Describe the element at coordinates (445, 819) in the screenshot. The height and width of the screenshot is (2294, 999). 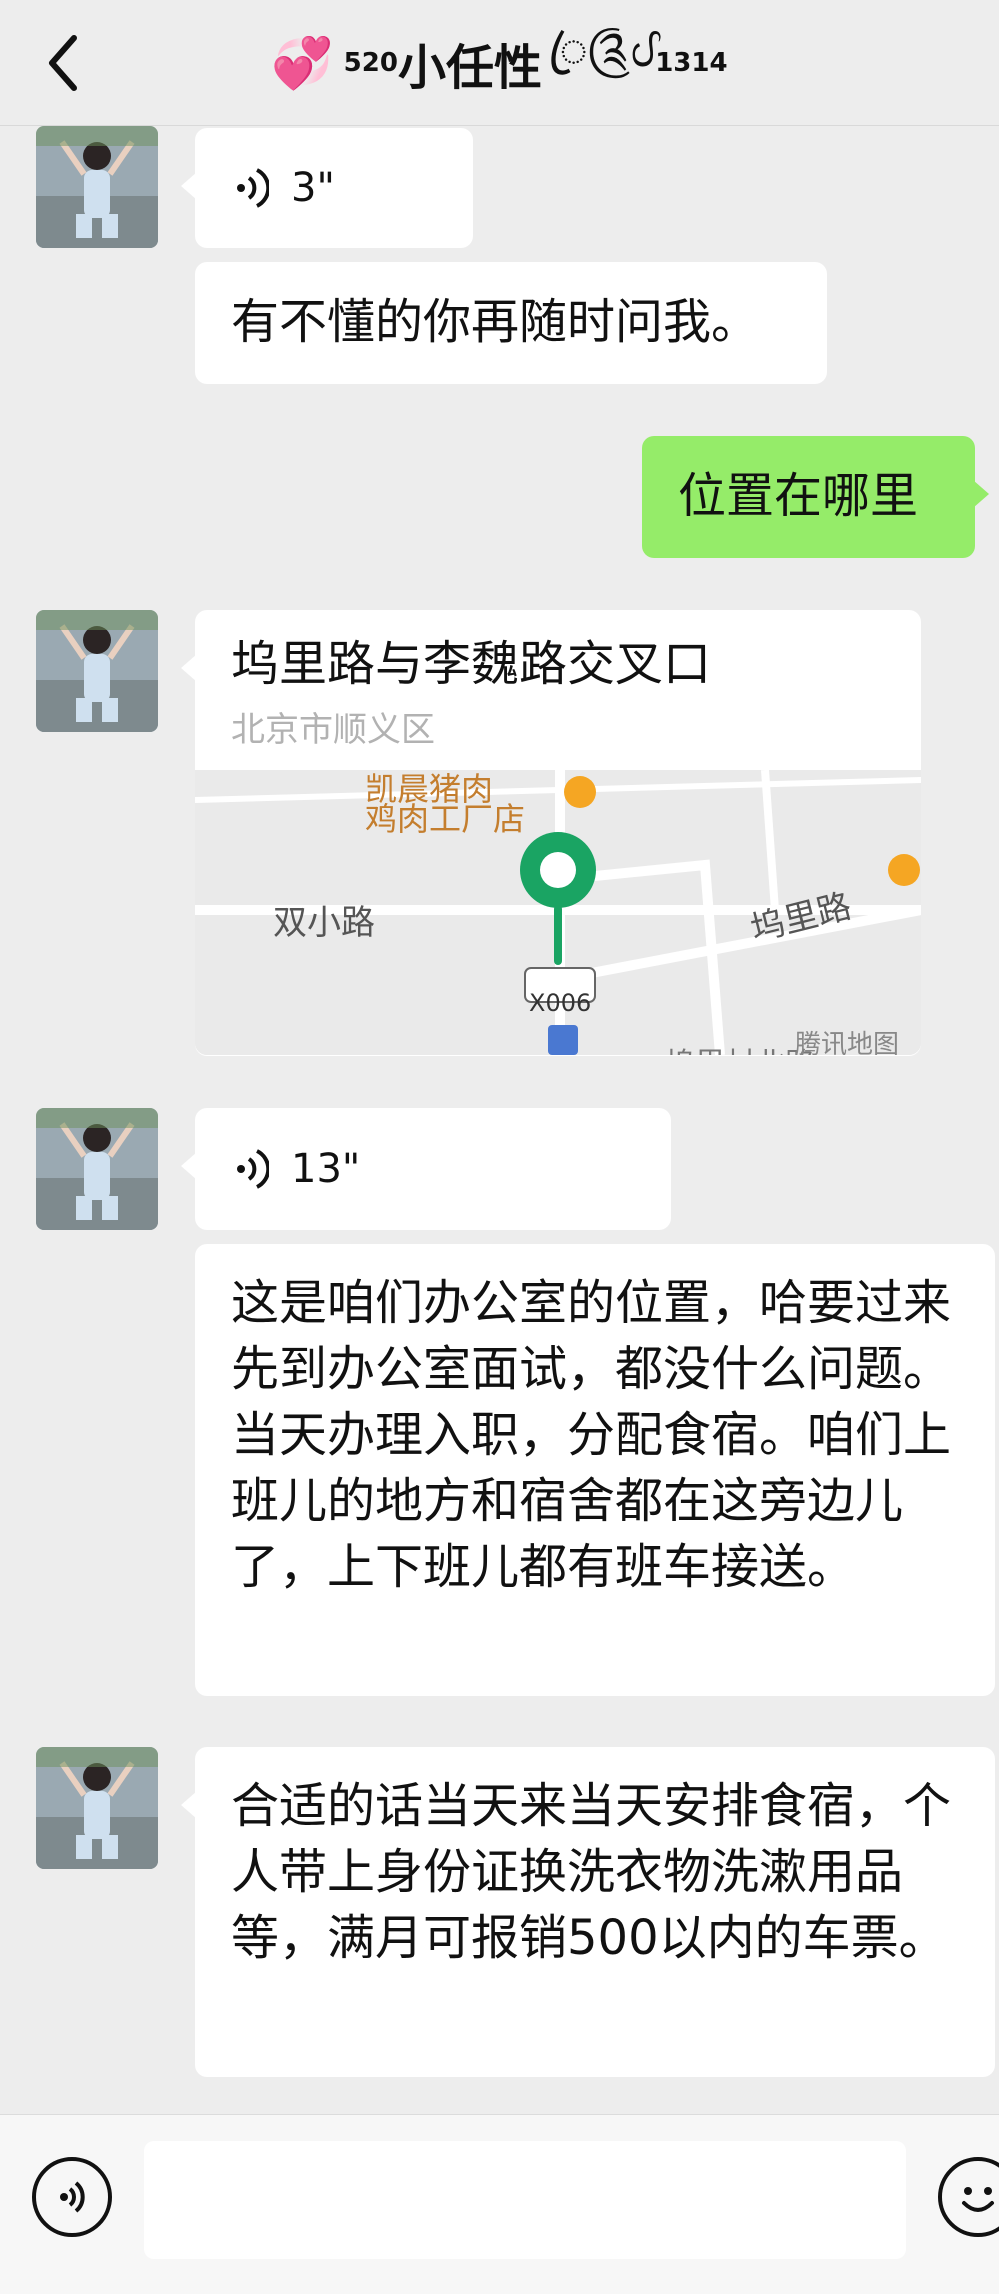
I see `map-poi-store: 鸡肉工厂店` at that location.